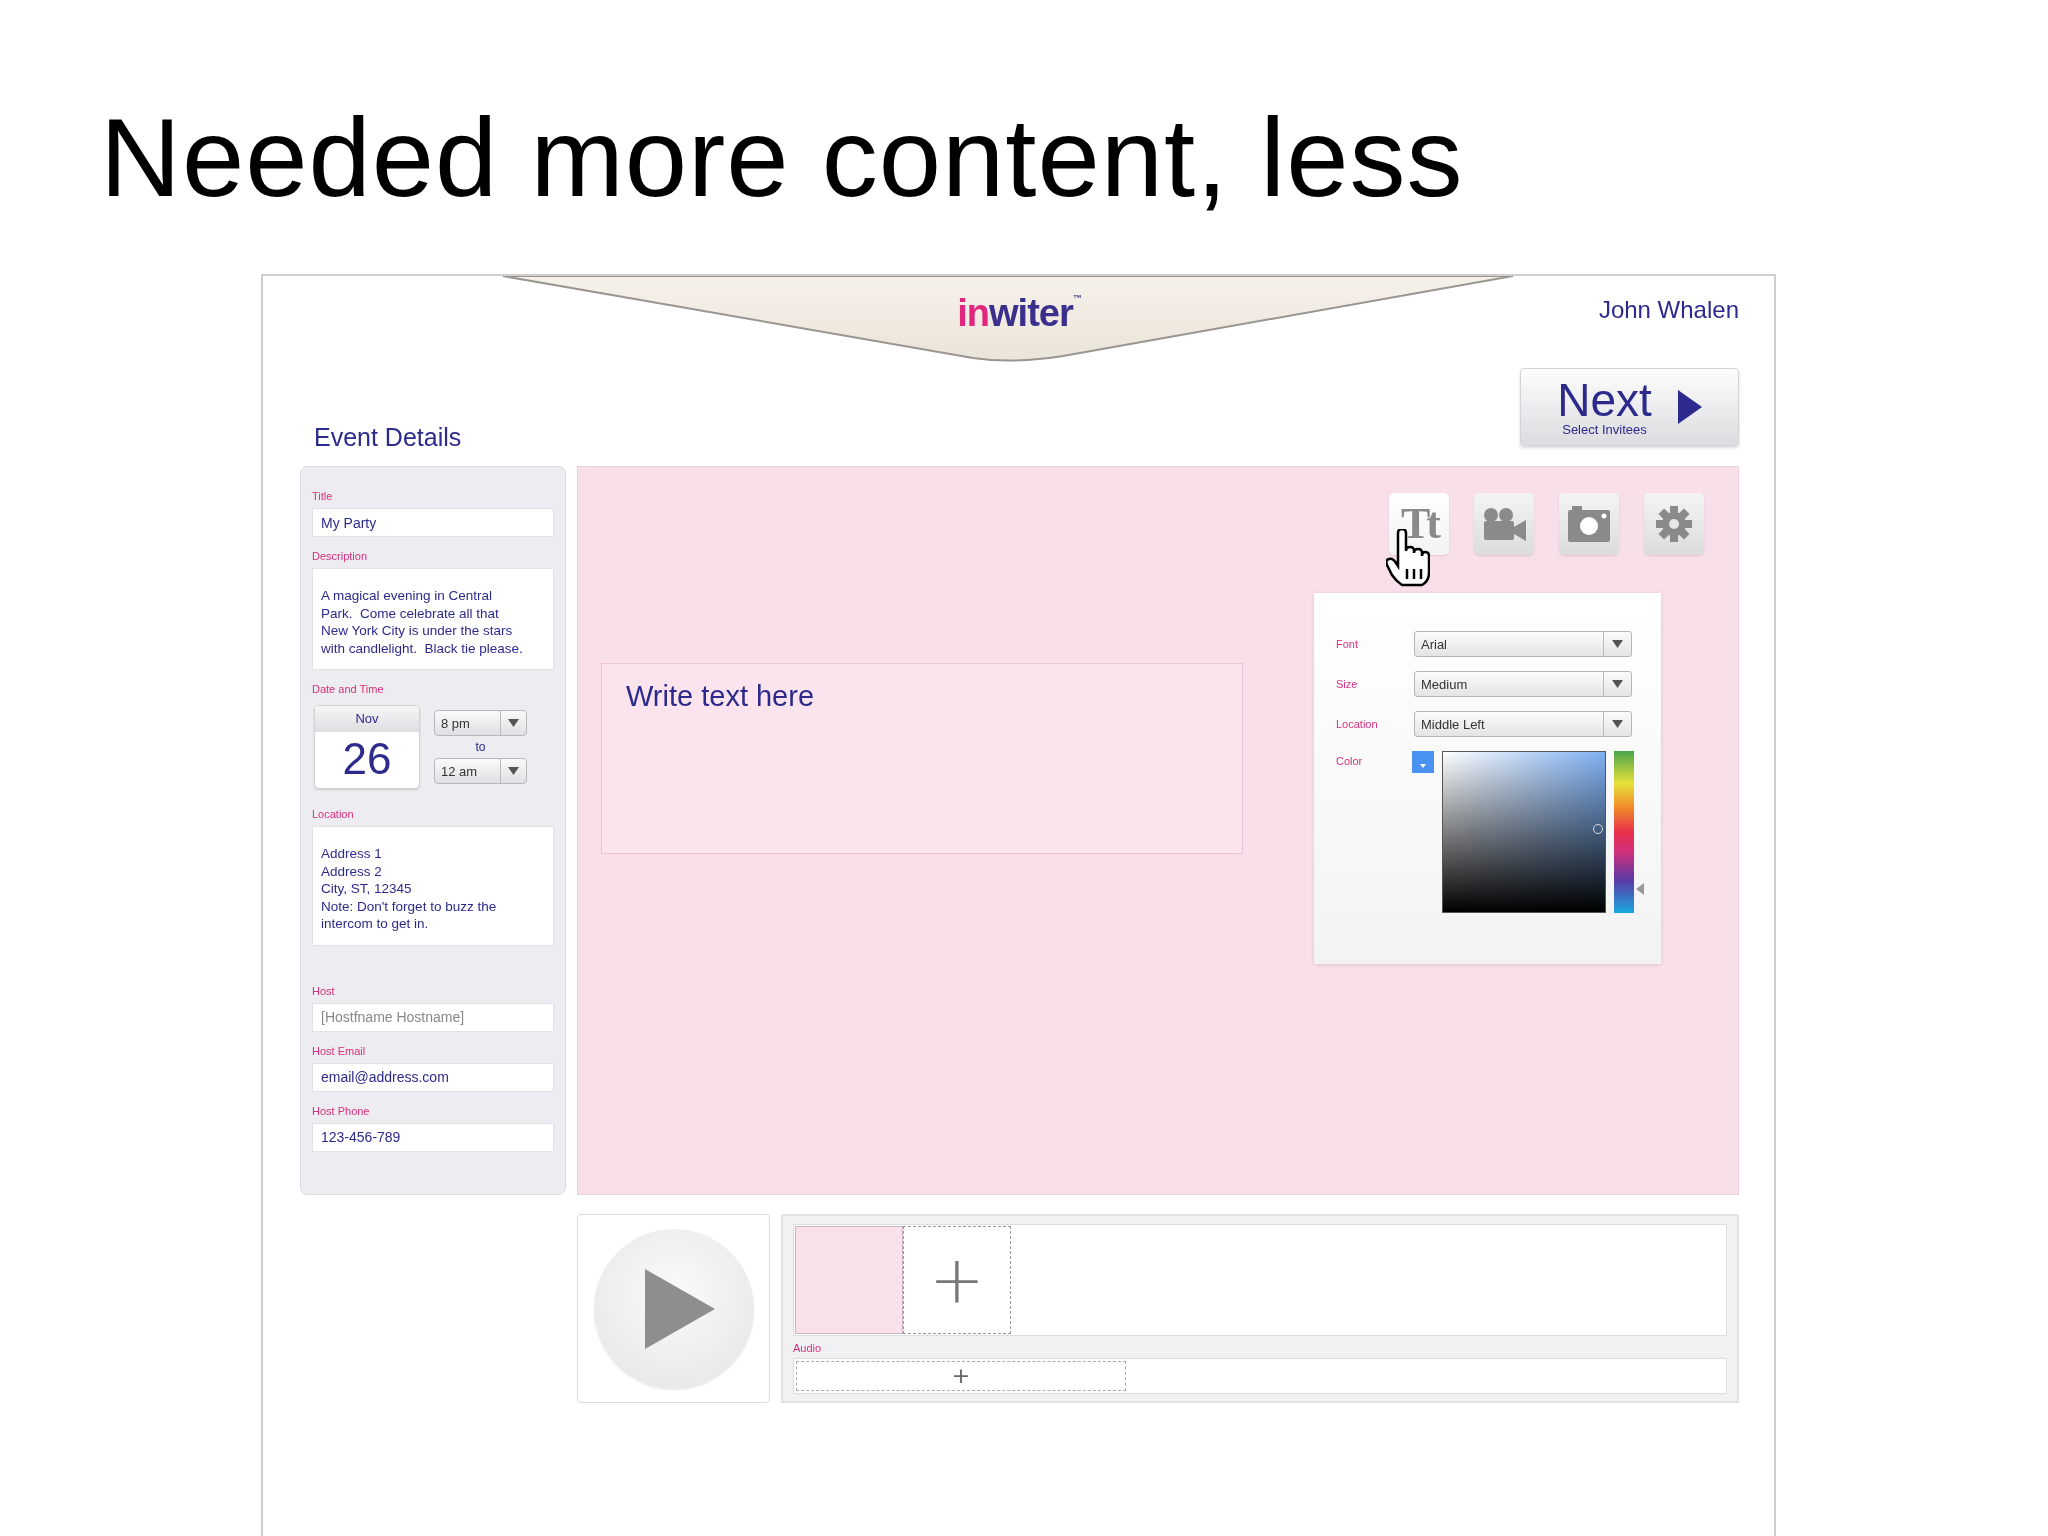 Image resolution: width=2048 pixels, height=1536 pixels. I want to click on field-label: Description, so click(340, 556).